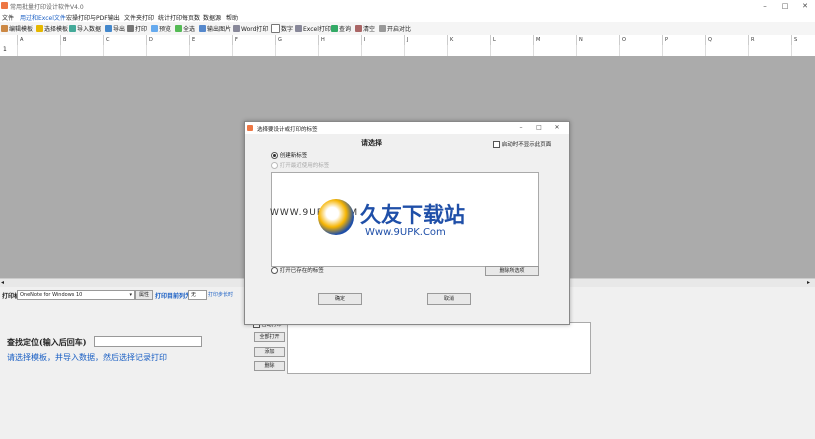 The image size is (815, 439). What do you see at coordinates (52, 28) in the screenshot?
I see `select-template-button: 选择模板` at bounding box center [52, 28].